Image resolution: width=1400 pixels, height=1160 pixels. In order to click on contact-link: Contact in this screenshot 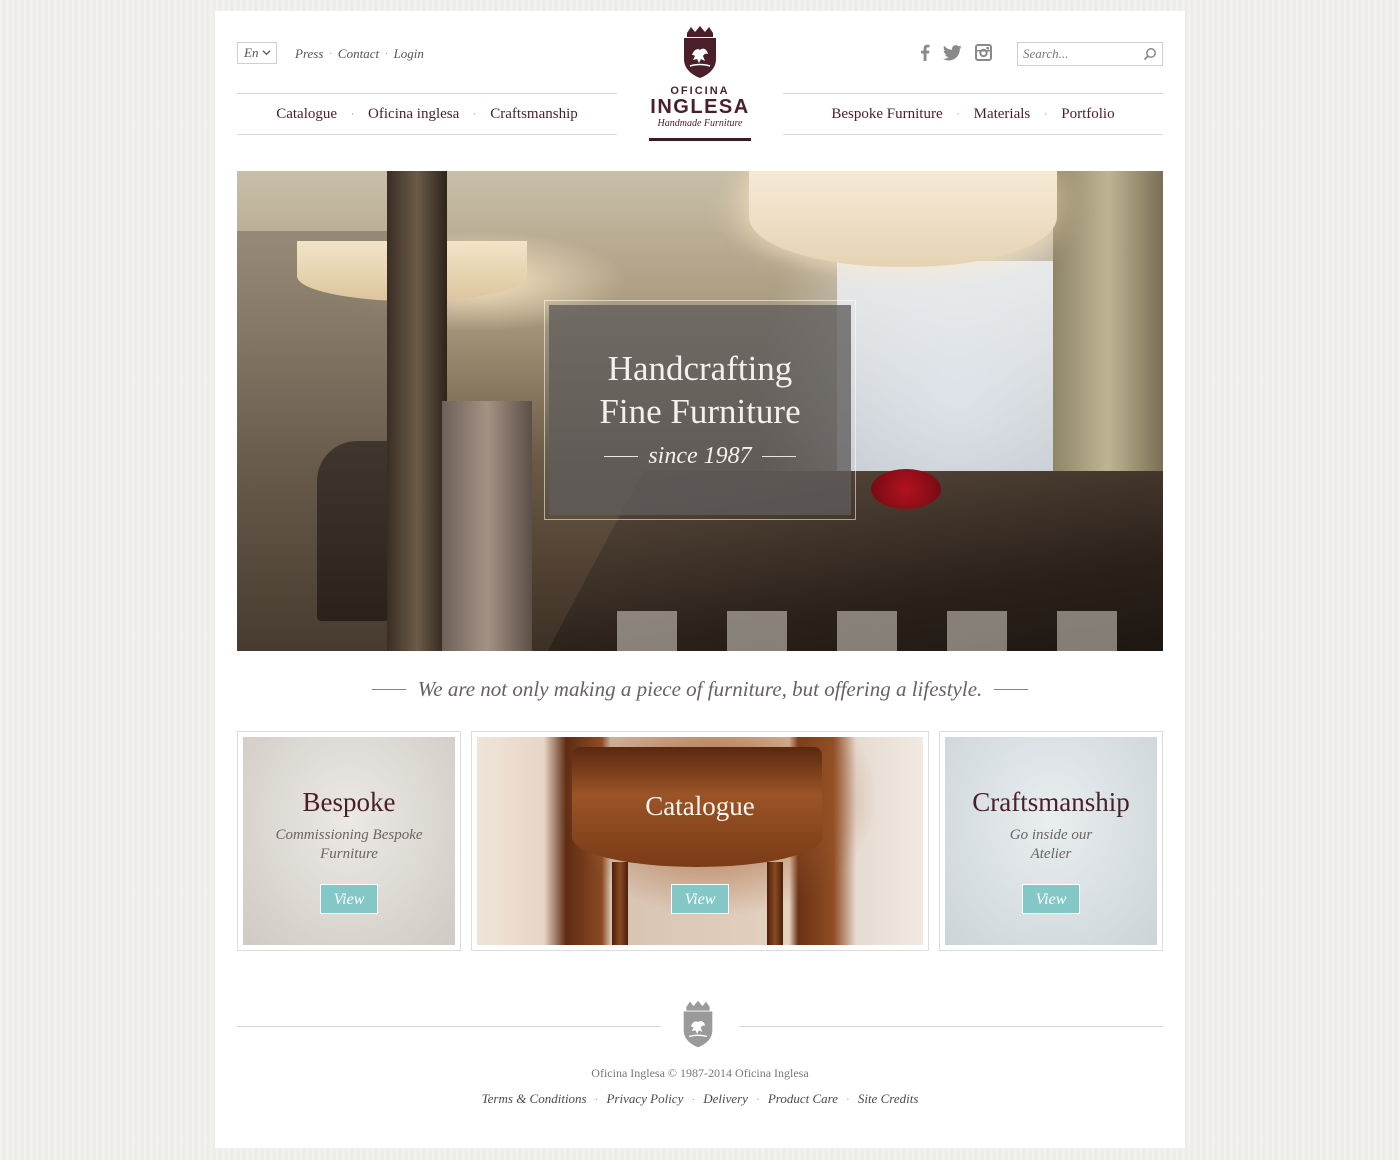, I will do `click(358, 54)`.